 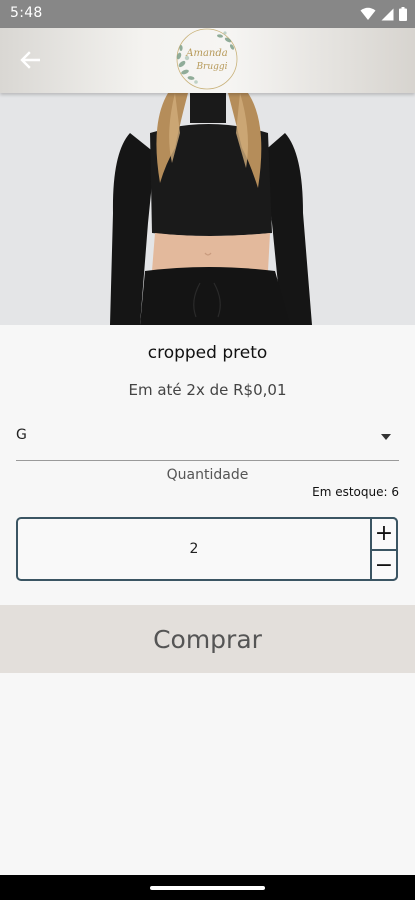 I want to click on logo-text-line1: Amanda, so click(x=206, y=53).